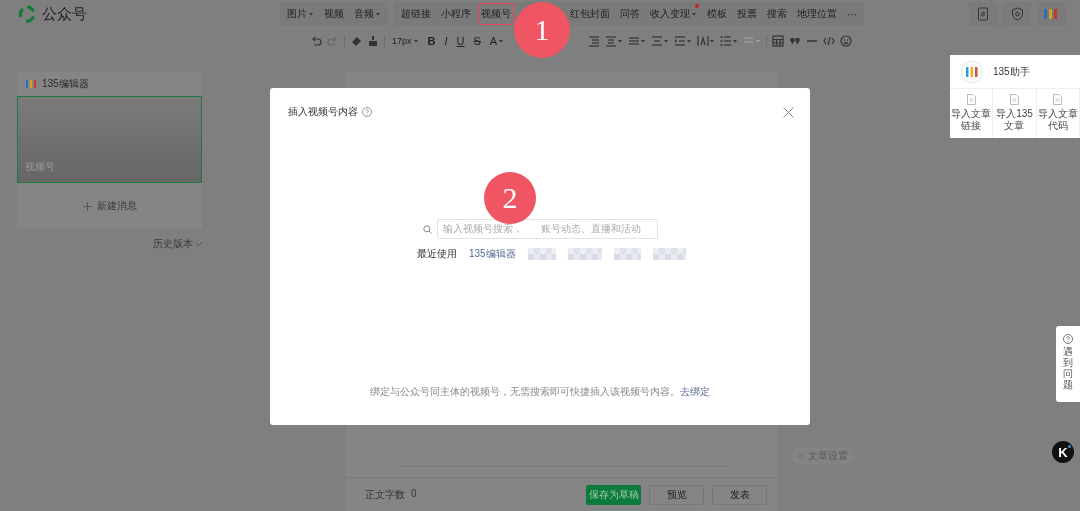 Image resolution: width=1080 pixels, height=511 pixels. I want to click on placeholder-text: 输入视频号搜索，, so click(482, 229).